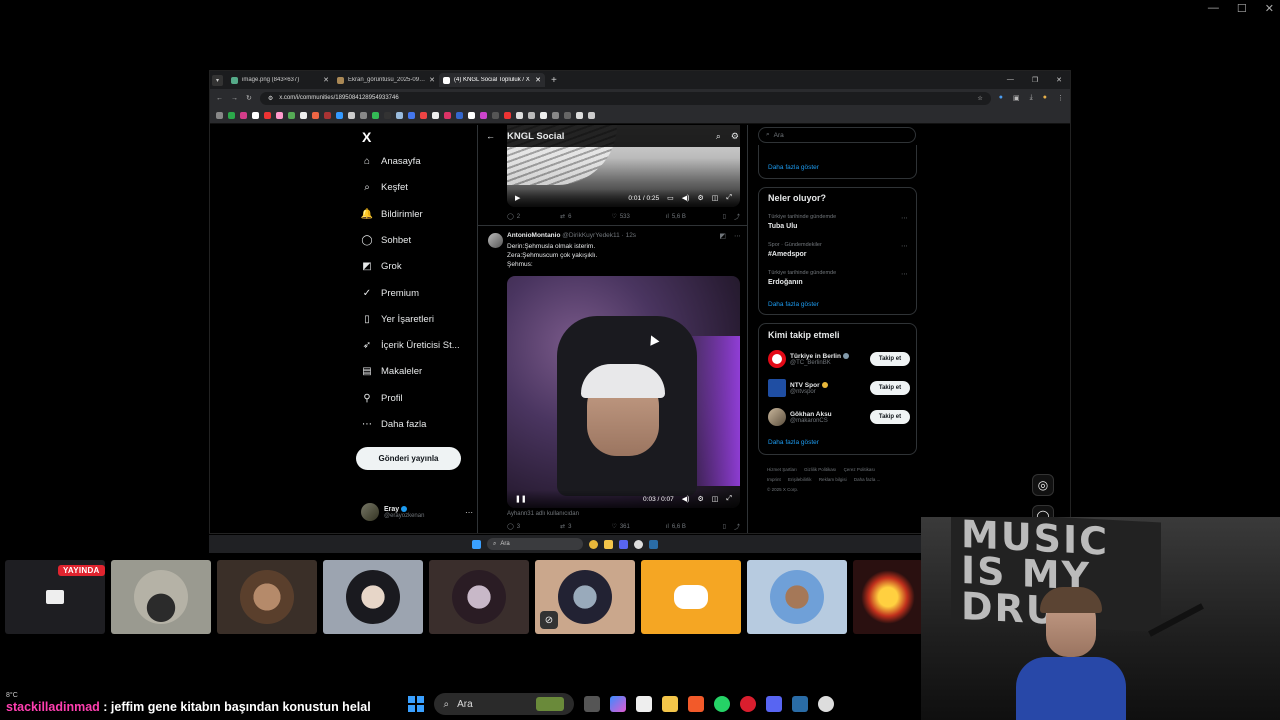  What do you see at coordinates (492, 80) in the screenshot?
I see `tab-x-community: (4) KNGL Social Topluluk / X ✕` at bounding box center [492, 80].